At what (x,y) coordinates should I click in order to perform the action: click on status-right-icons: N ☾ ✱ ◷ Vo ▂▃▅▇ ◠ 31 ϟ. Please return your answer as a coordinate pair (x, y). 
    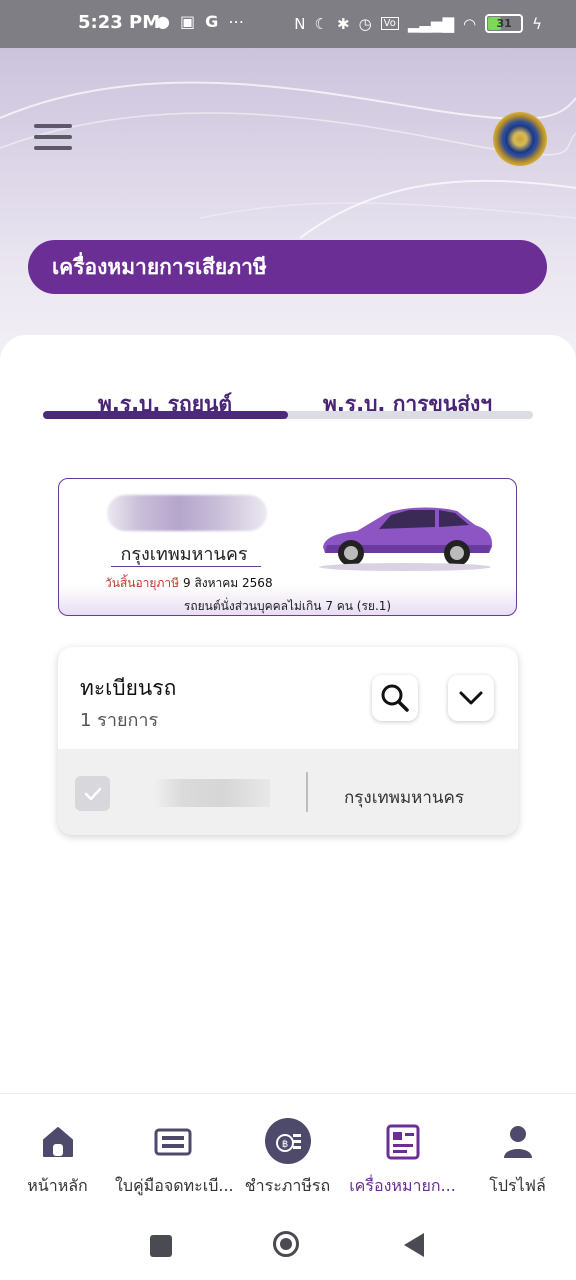
    Looking at the image, I should click on (418, 23).